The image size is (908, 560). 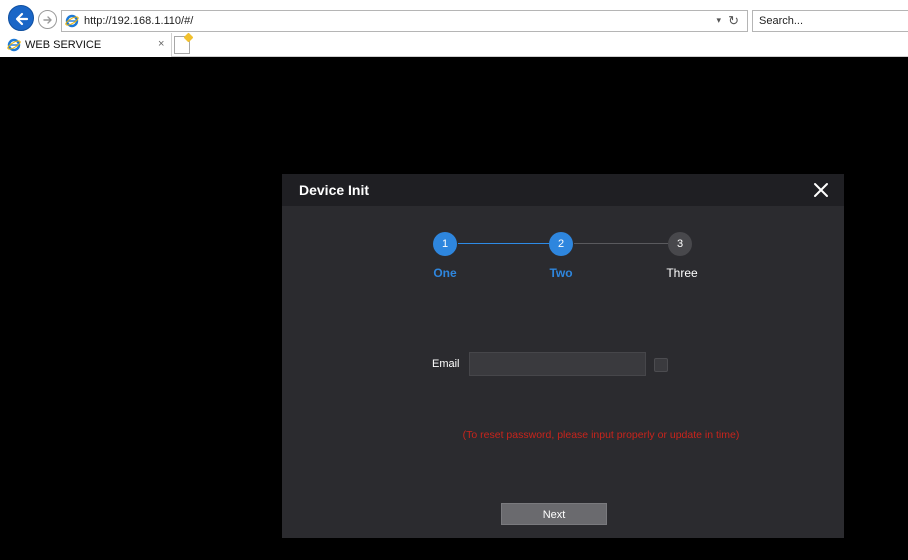 I want to click on next-button: Next, so click(x=554, y=514).